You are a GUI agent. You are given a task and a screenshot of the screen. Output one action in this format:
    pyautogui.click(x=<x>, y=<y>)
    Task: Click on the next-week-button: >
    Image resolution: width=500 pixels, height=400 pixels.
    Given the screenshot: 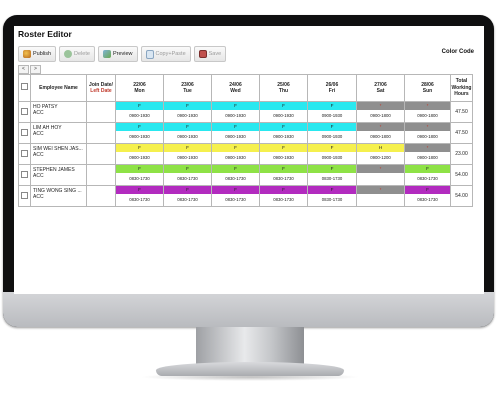 What is the action you would take?
    pyautogui.click(x=35, y=69)
    